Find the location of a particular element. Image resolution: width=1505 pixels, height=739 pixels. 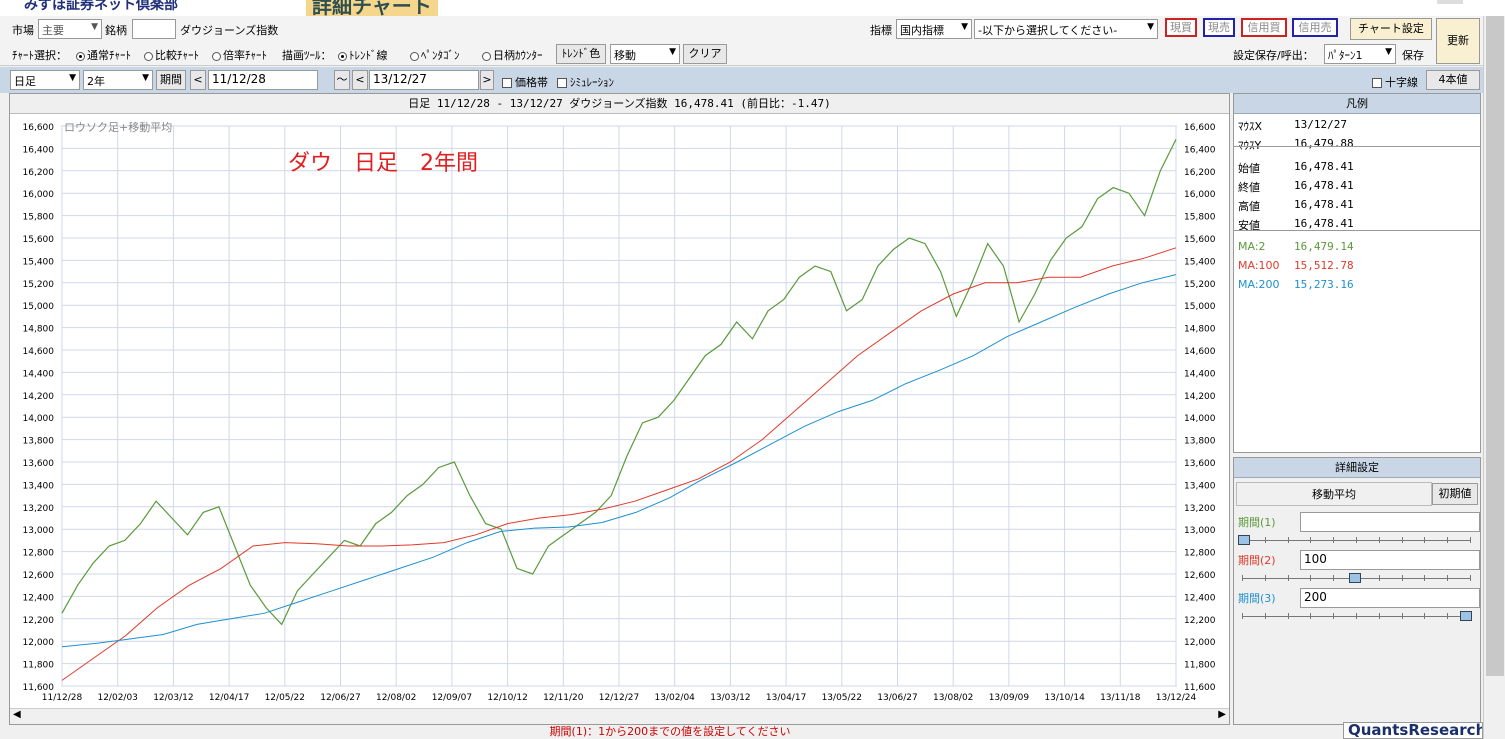

y-tick-label: 13,800 is located at coordinates (39, 442).